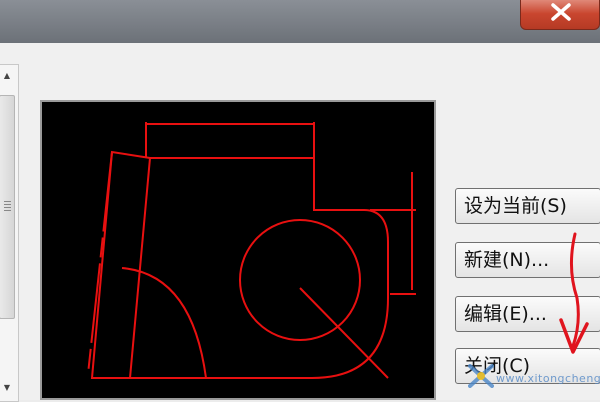 The height and width of the screenshot is (402, 600). I want to click on set-current-button: 设为当前(S), so click(527, 206).